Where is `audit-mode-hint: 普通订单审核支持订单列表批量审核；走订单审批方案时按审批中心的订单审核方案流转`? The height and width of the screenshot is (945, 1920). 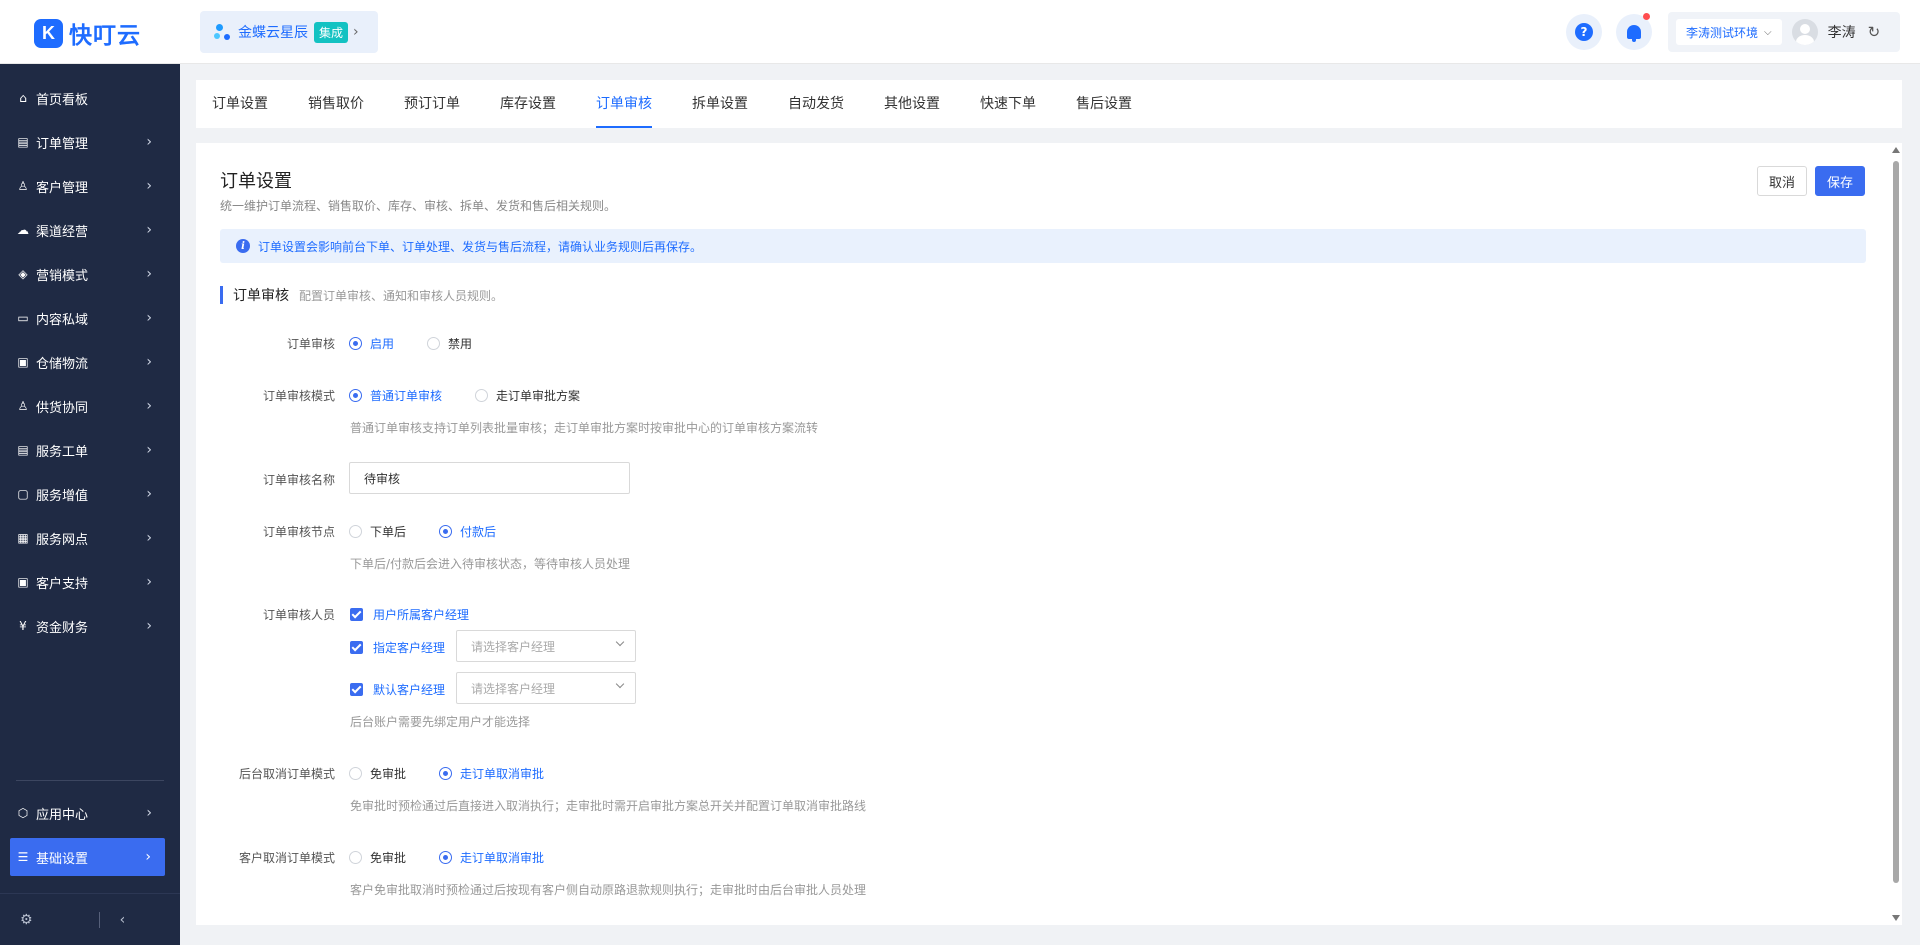 audit-mode-hint: 普通订单审核支持订单列表批量审核；走订单审批方案时按审批中心的订单审核方案流转 is located at coordinates (584, 428).